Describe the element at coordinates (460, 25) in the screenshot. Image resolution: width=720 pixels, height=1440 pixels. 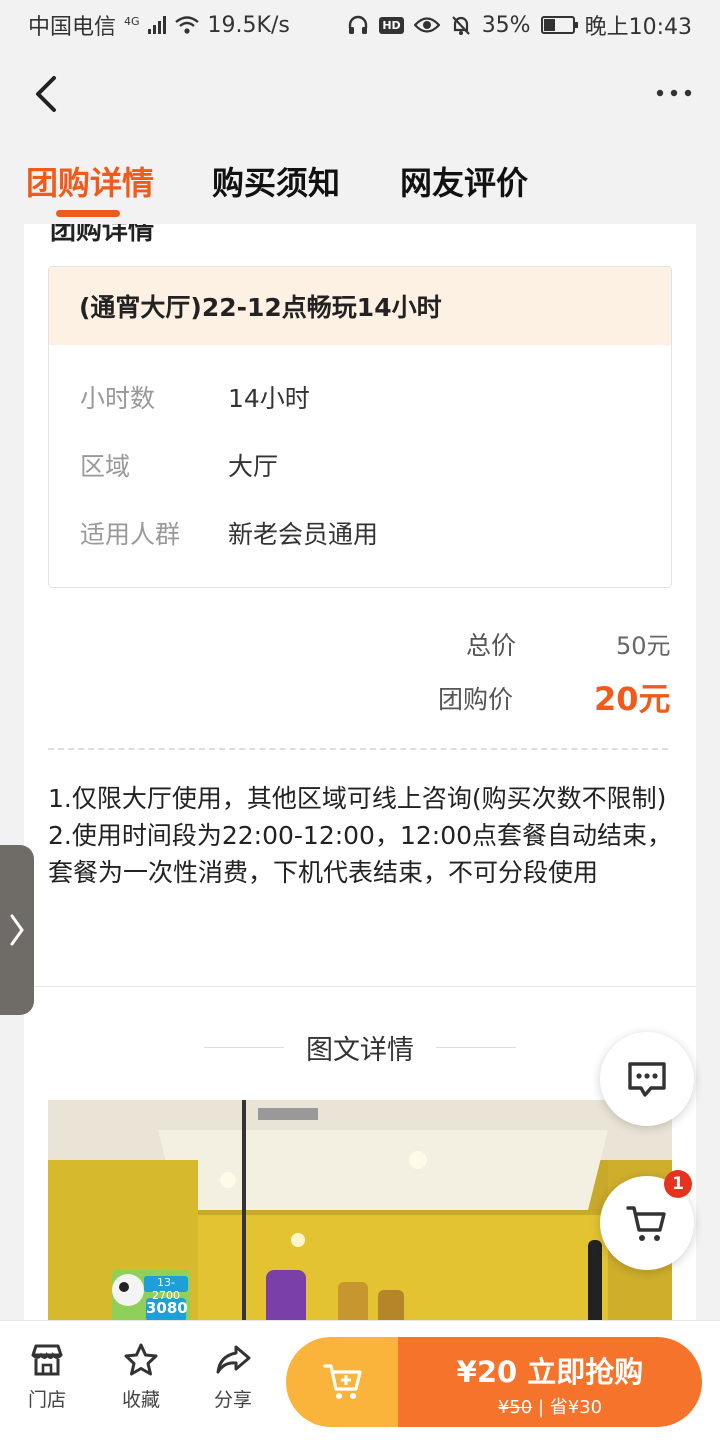
I see `bell-muted-icon` at that location.